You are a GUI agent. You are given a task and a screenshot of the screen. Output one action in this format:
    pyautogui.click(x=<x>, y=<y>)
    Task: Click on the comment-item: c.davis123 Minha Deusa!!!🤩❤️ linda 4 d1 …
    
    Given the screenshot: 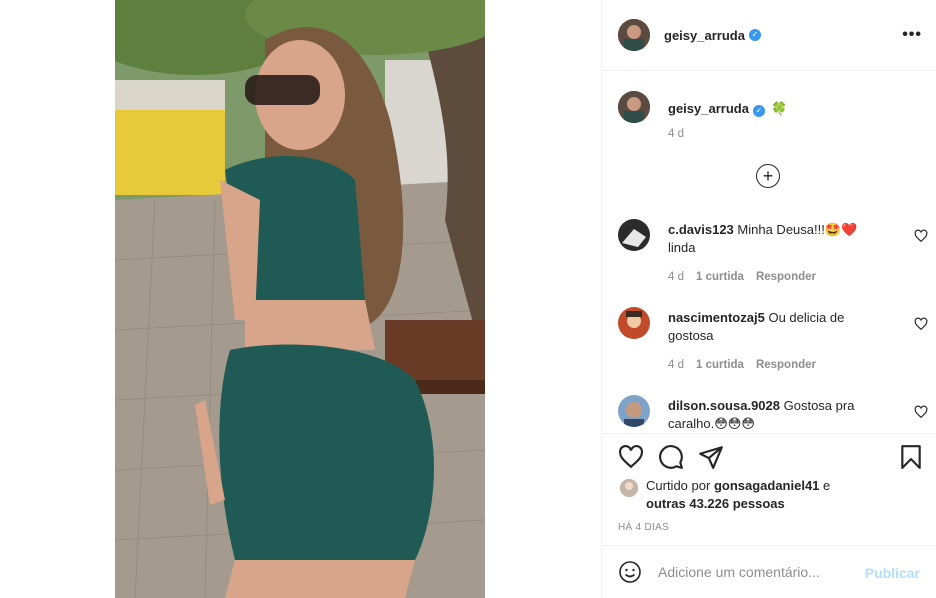 What is the action you would take?
    pyautogui.click(x=773, y=254)
    